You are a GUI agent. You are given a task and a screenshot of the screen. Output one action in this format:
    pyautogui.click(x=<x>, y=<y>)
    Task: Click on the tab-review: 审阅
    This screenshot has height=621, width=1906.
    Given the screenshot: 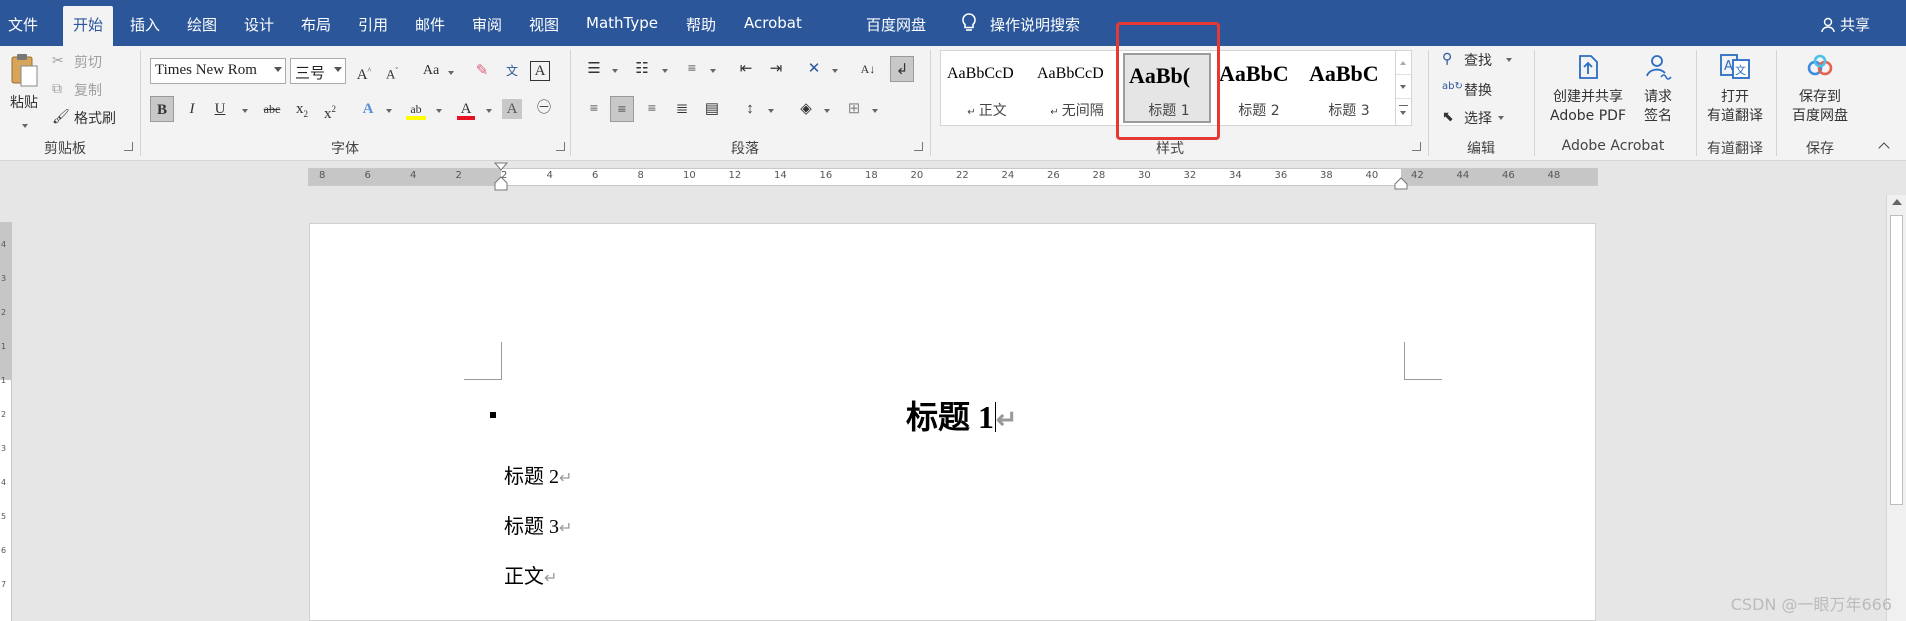 What is the action you would take?
    pyautogui.click(x=487, y=24)
    